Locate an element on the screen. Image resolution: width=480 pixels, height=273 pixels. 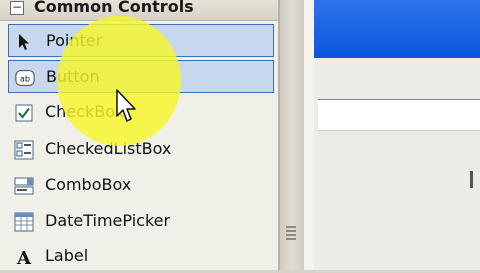
splitter-grip-icon is located at coordinates (291, 233).